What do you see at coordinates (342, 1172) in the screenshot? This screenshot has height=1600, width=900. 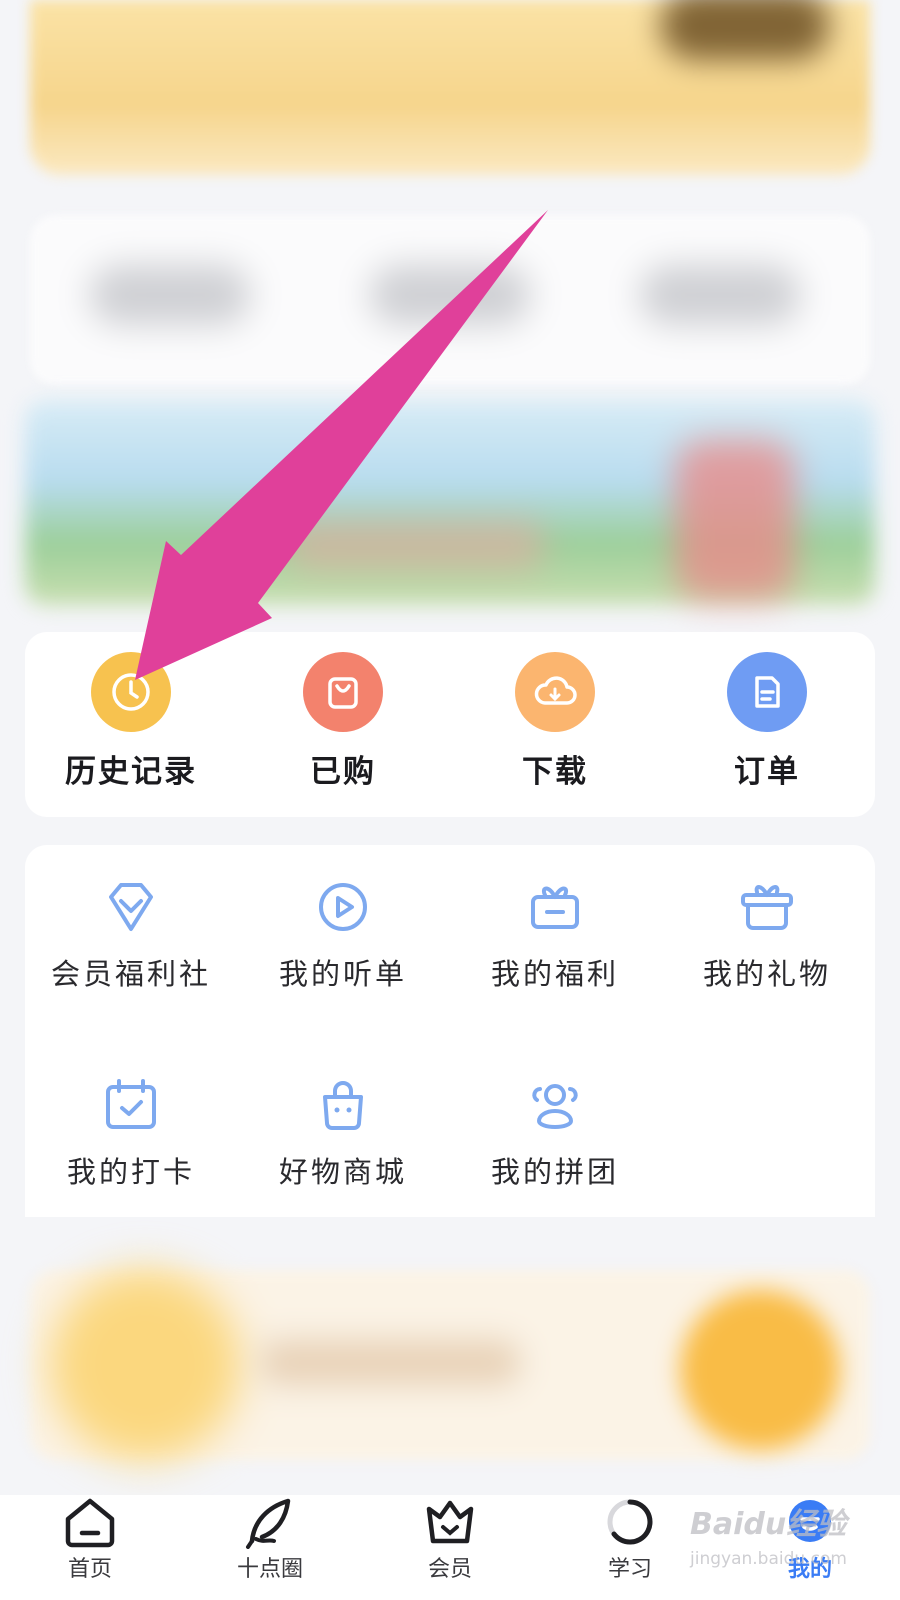 I see `menu-label: 好物商城` at bounding box center [342, 1172].